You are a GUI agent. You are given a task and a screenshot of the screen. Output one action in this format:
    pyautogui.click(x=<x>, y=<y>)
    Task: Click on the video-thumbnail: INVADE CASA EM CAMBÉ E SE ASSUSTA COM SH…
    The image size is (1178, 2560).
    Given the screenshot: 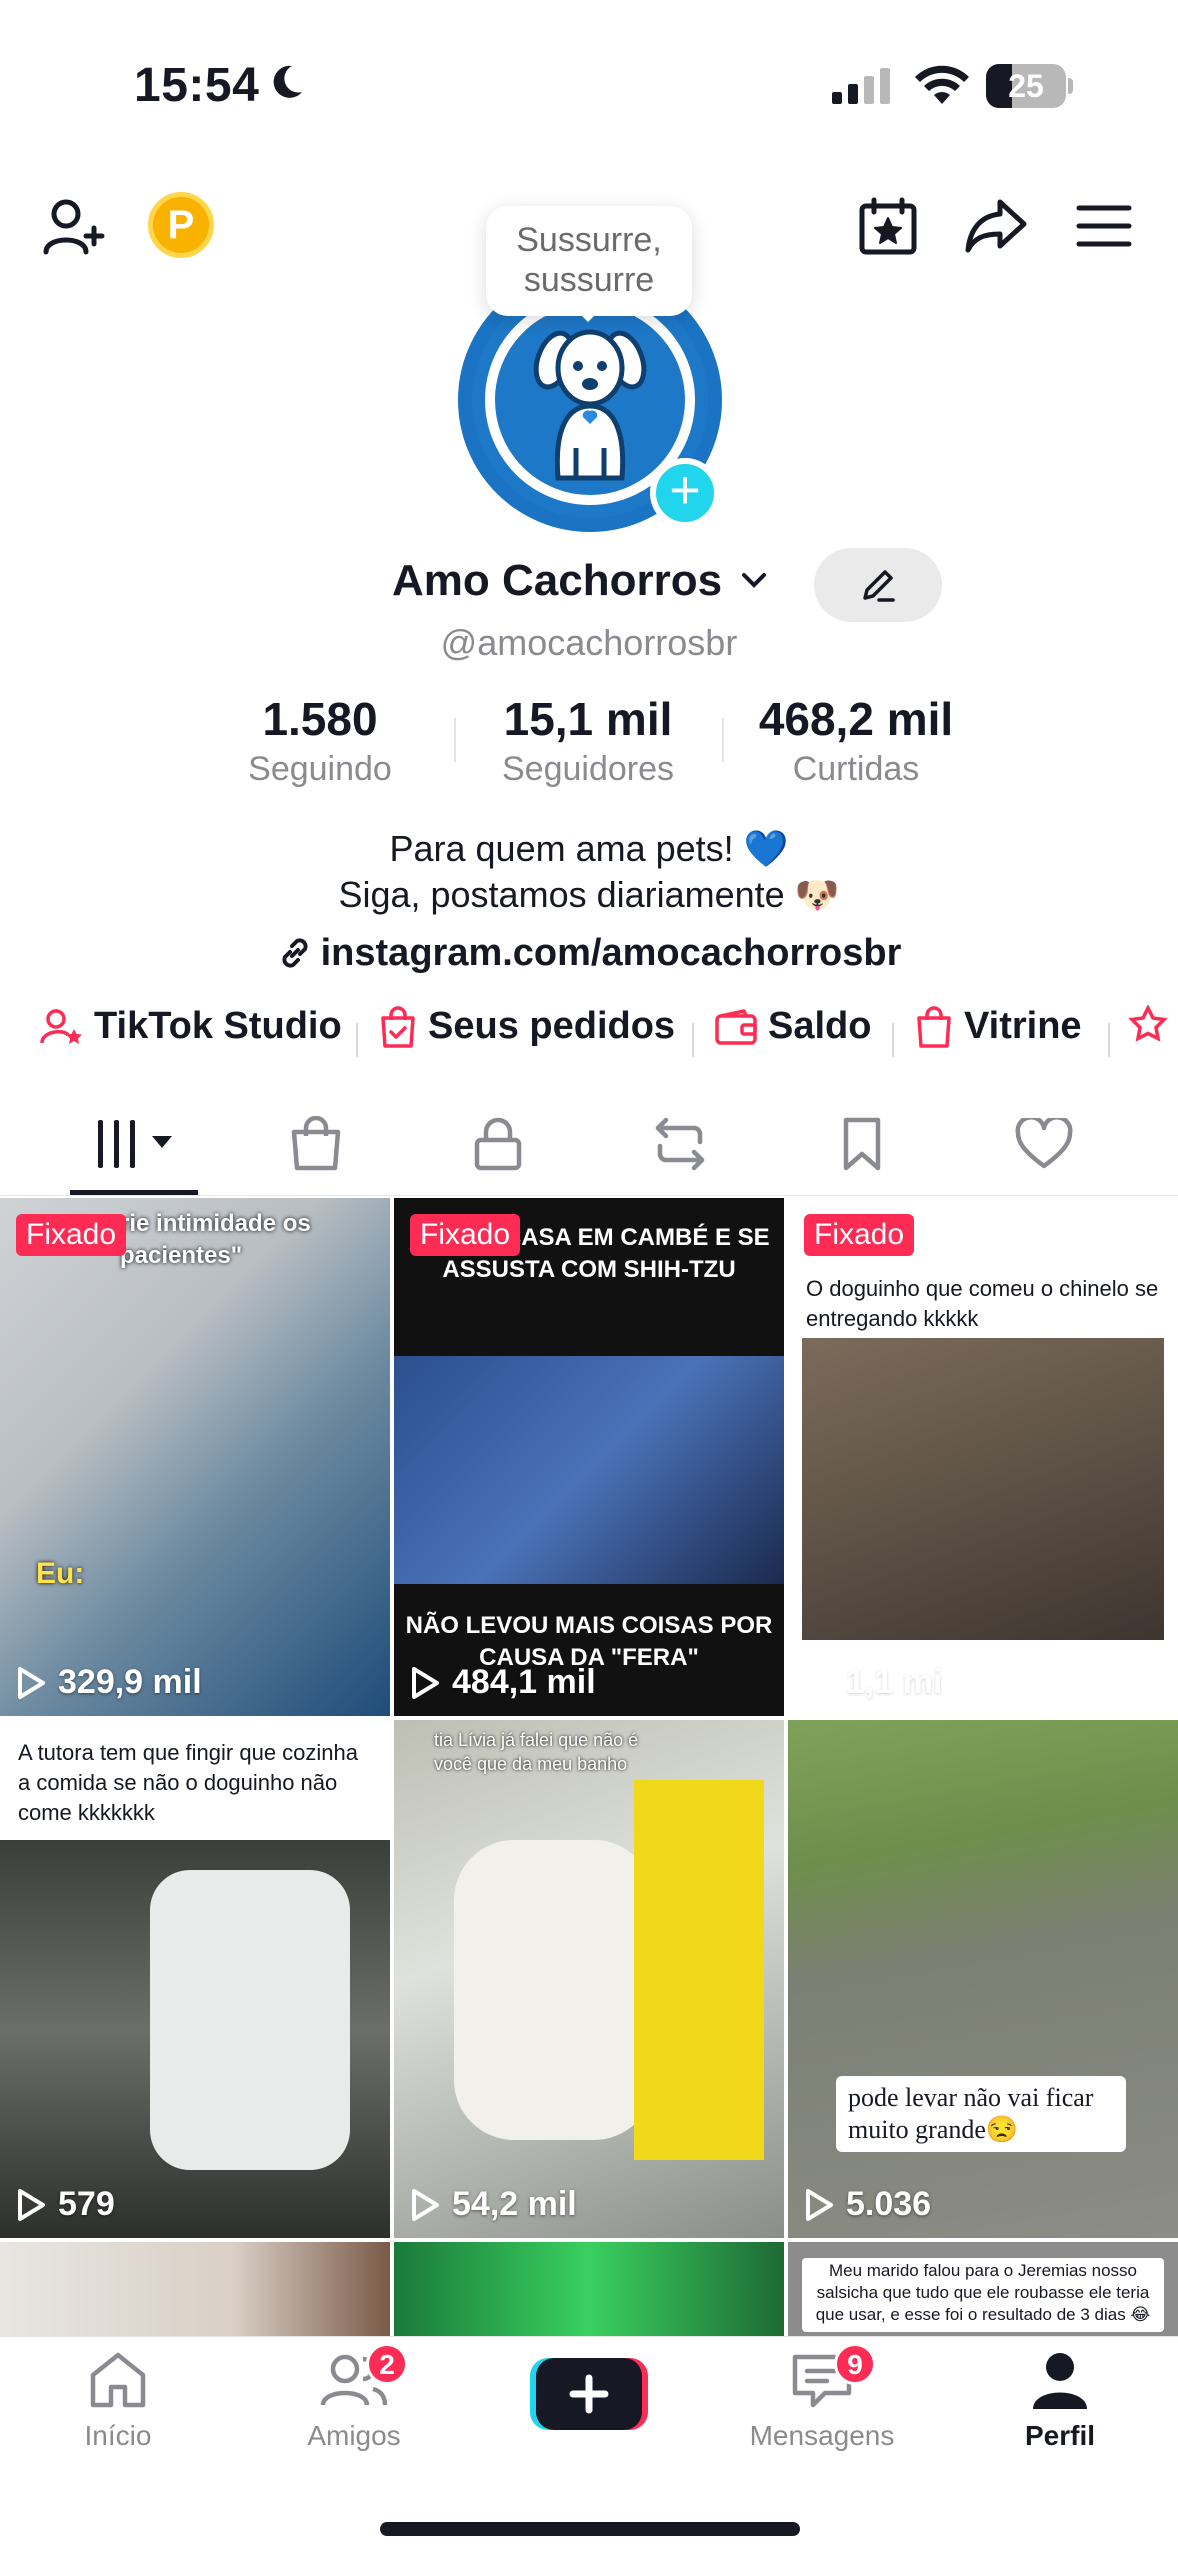 What is the action you would take?
    pyautogui.click(x=589, y=1457)
    